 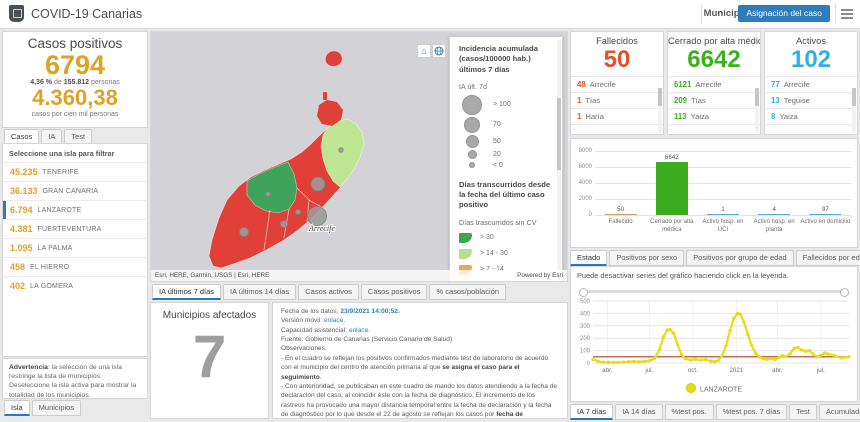 What do you see at coordinates (328, 292) in the screenshot?
I see `tab-map-2: Casos activos` at bounding box center [328, 292].